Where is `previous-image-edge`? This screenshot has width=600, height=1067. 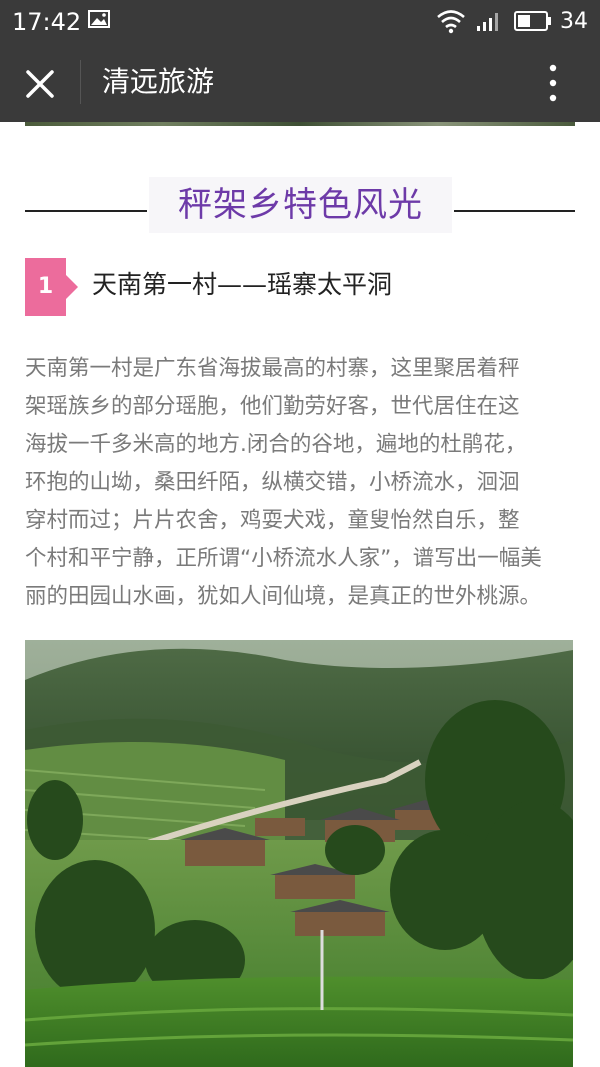 previous-image-edge is located at coordinates (300, 124).